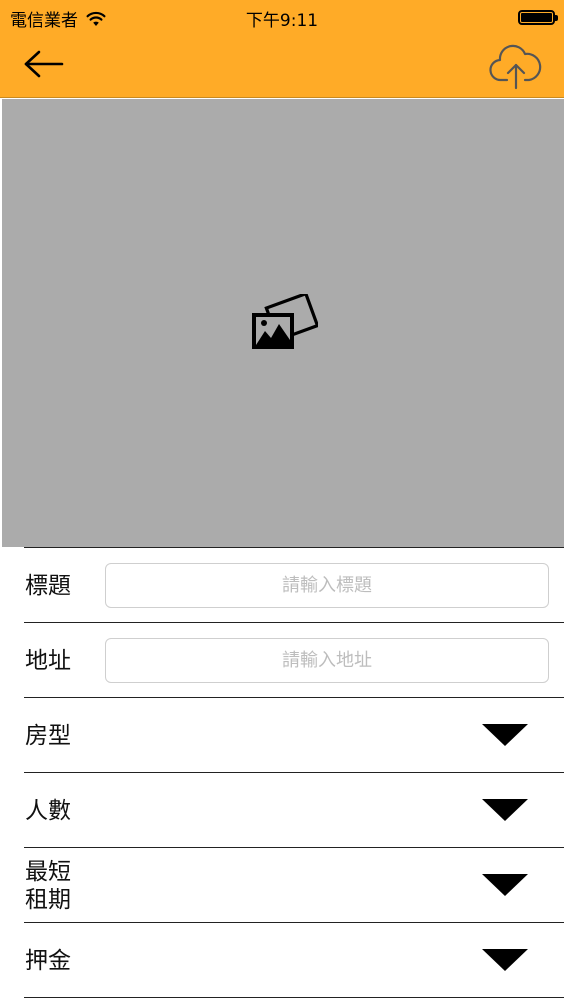 The height and width of the screenshot is (1002, 564). What do you see at coordinates (327, 660) in the screenshot?
I see `address-input` at bounding box center [327, 660].